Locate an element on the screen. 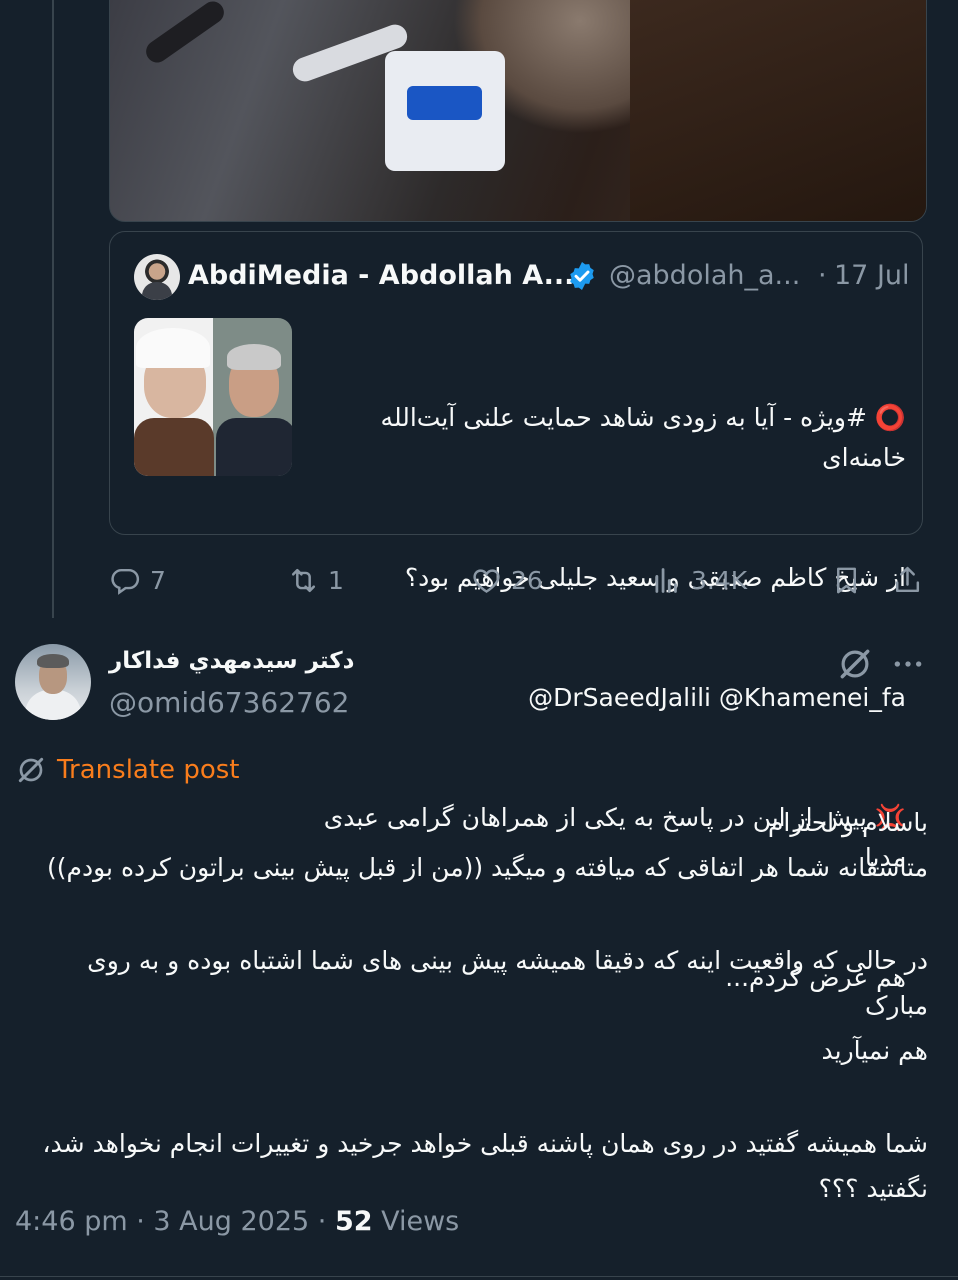 This screenshot has width=958, height=1280. views-button: 3.4K is located at coordinates (698, 580).